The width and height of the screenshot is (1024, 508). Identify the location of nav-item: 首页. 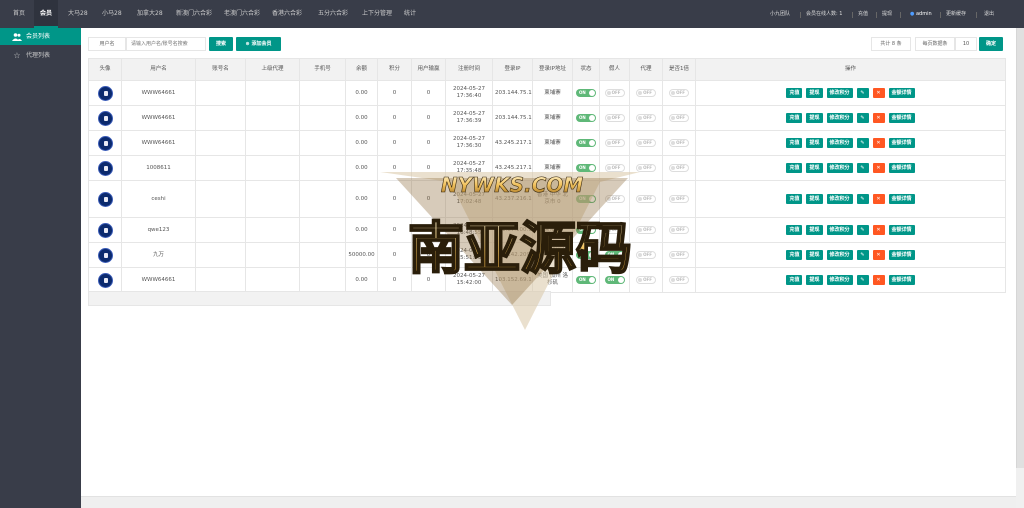
(19, 14).